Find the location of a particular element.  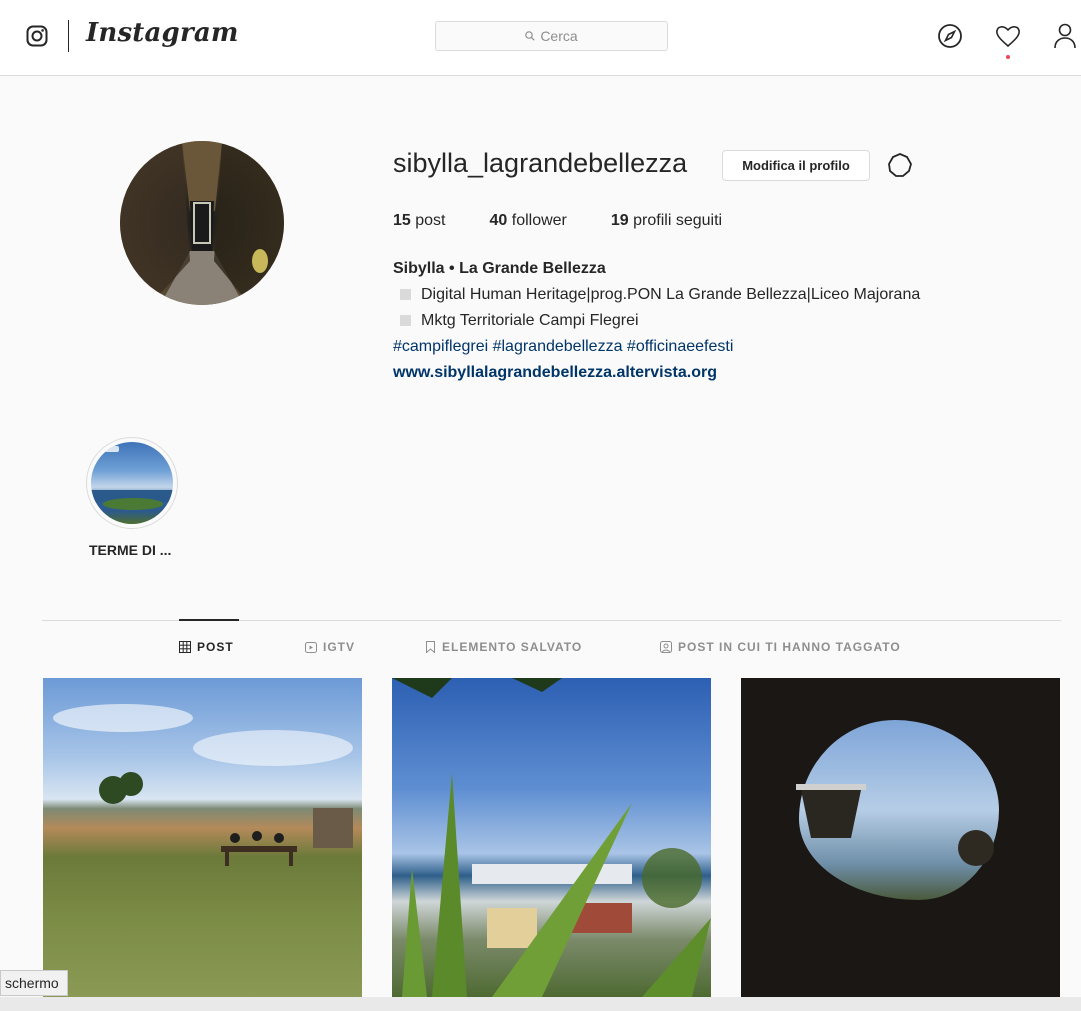

cave-overlay is located at coordinates (895, 825).